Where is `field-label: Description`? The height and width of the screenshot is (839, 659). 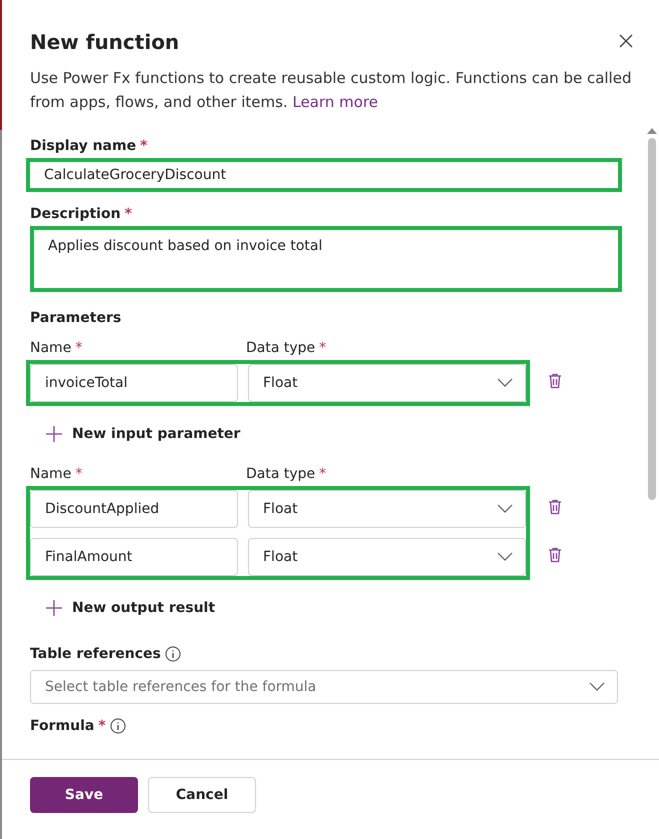
field-label: Description is located at coordinates (75, 214).